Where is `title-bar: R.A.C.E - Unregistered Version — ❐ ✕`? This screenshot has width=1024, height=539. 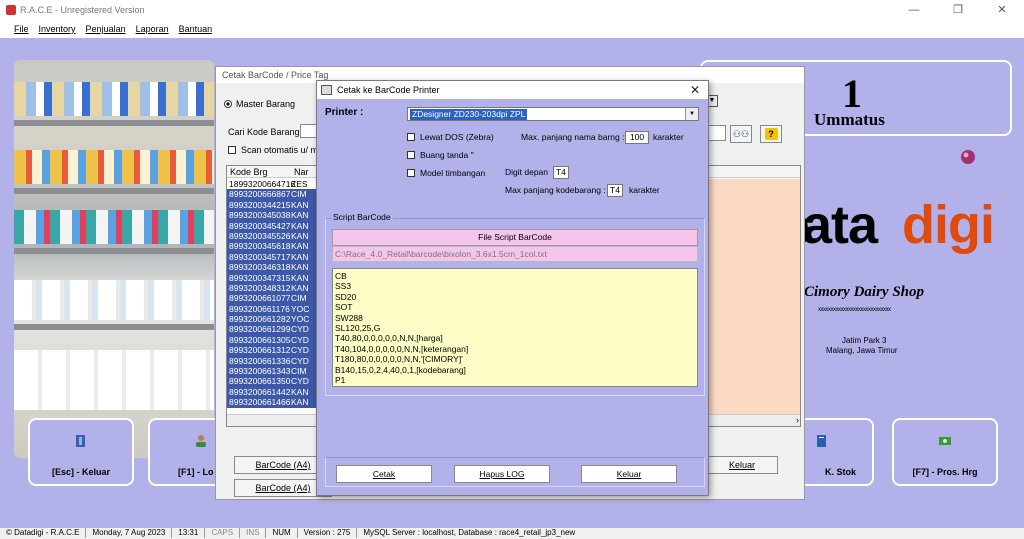 title-bar: R.A.C.E - Unregistered Version — ❐ ✕ is located at coordinates (512, 10).